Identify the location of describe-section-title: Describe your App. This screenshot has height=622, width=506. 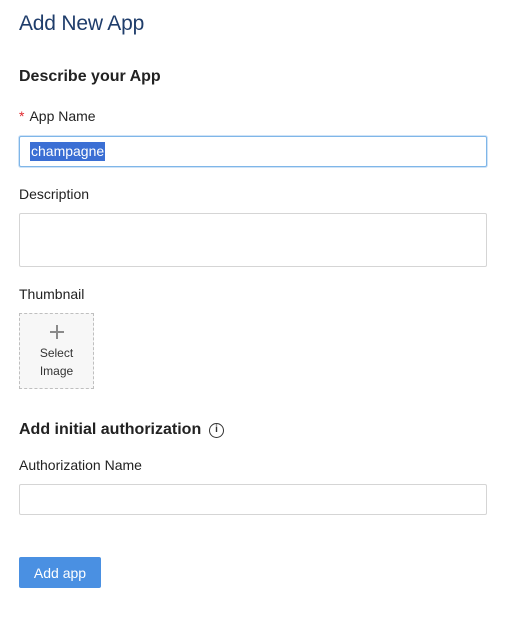
(90, 76).